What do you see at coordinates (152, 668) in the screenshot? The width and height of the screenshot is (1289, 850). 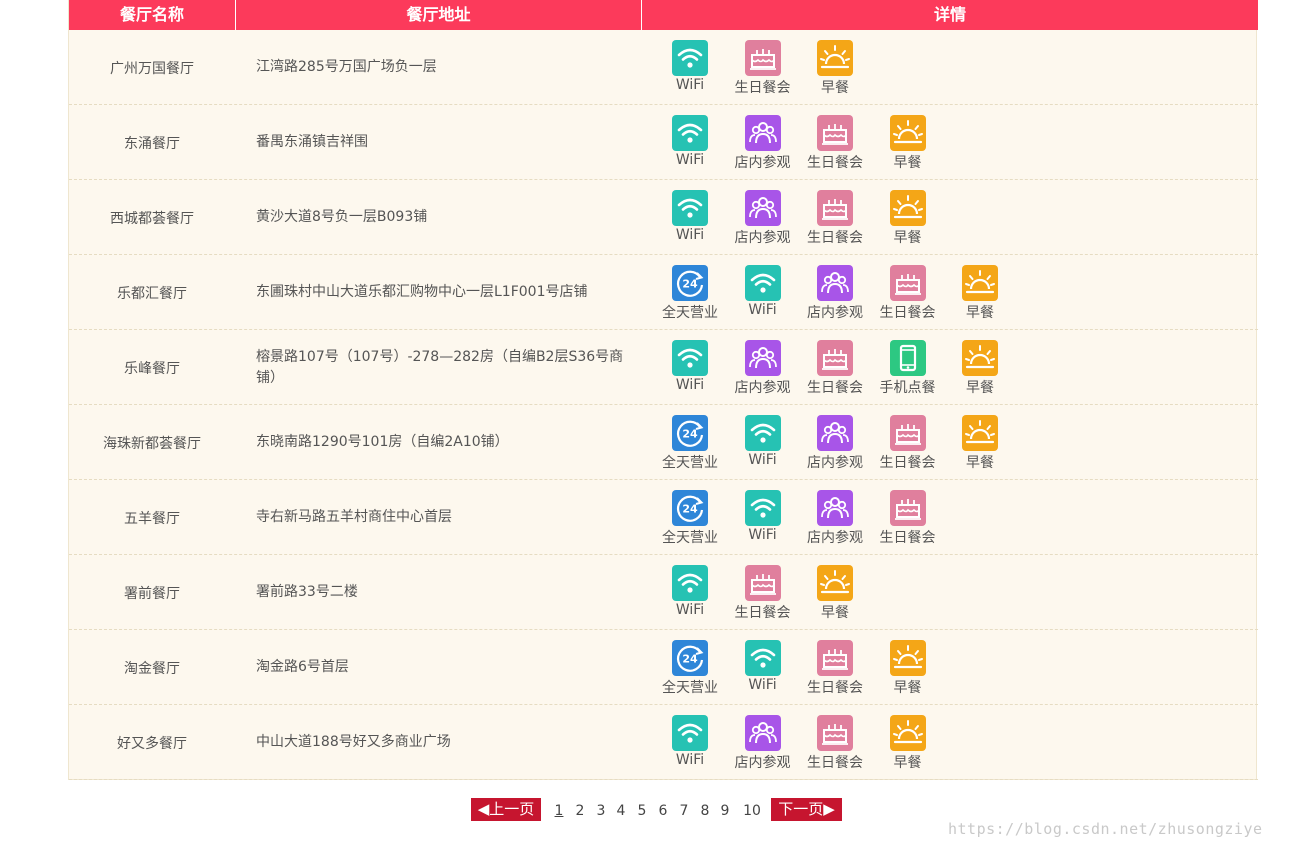 I see `restaurant-name: 淘金餐厅` at bounding box center [152, 668].